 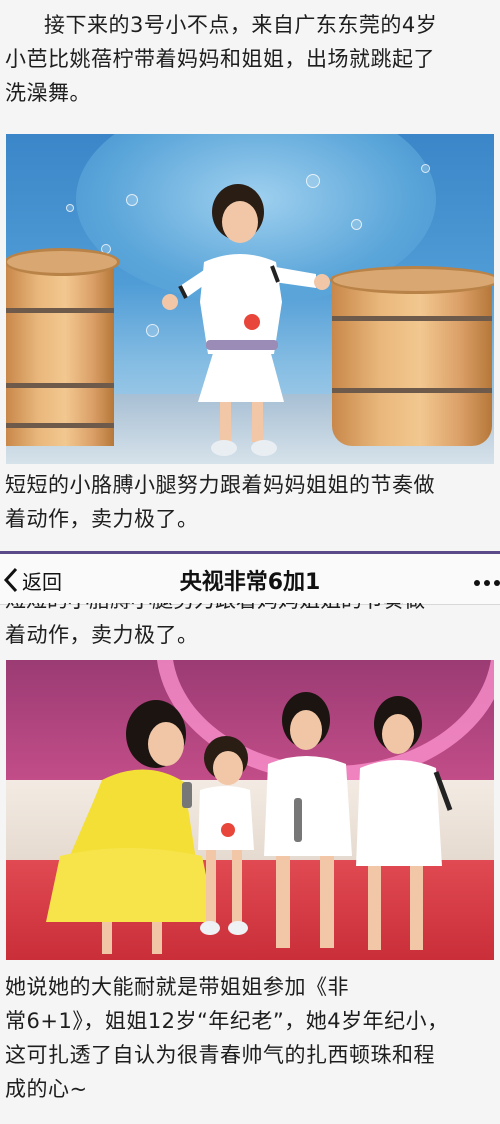 What do you see at coordinates (220, 59) in the screenshot?
I see `paragraph-line: 小芭比姚蓓柠带着妈妈和姐姐，出场就跳起了` at bounding box center [220, 59].